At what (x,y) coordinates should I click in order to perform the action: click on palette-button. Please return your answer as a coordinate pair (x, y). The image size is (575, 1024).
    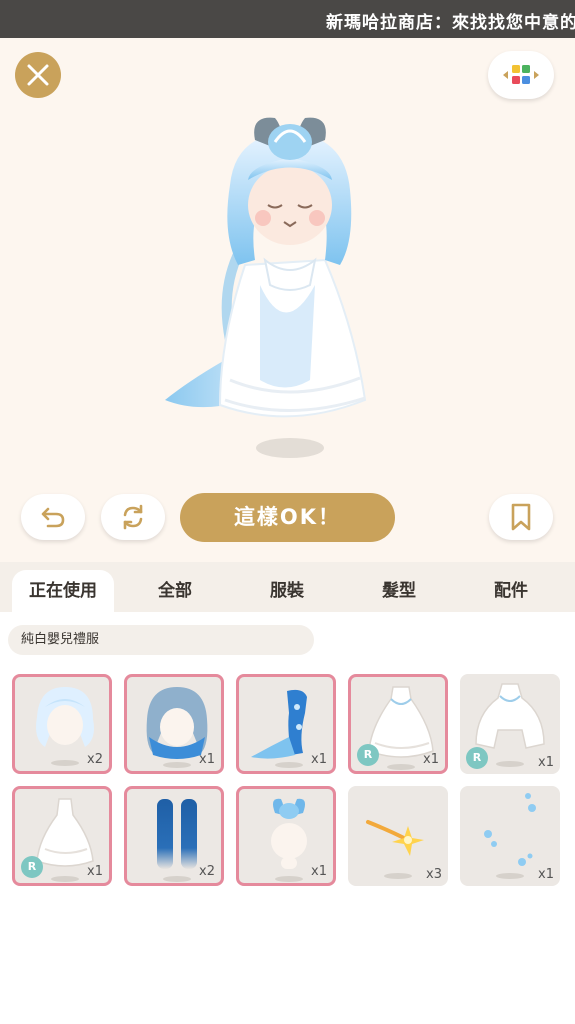
    Looking at the image, I should click on (521, 75).